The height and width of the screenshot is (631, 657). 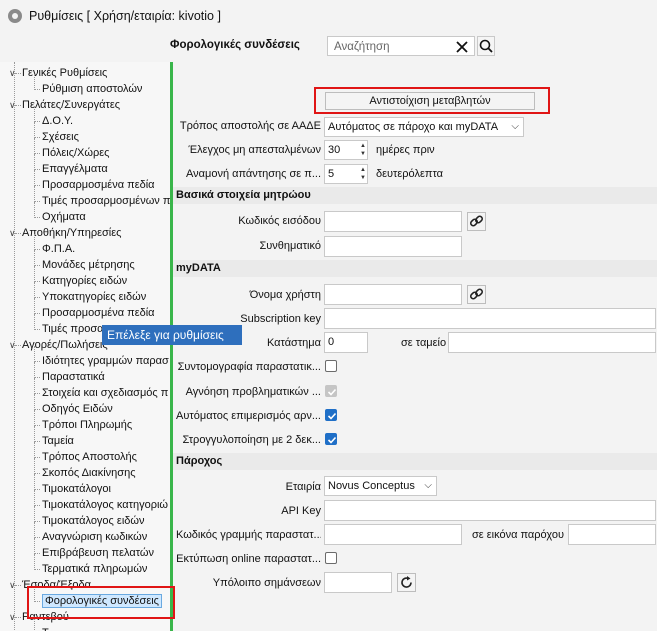 I want to click on balance-label: Υπόλοιπο σημάνσεων, so click(x=266, y=583).